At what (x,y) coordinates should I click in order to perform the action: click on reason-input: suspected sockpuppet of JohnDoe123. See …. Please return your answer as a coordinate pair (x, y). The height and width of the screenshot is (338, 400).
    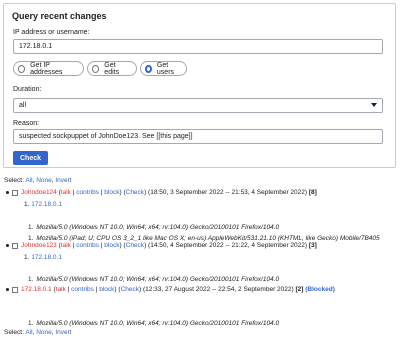
    Looking at the image, I should click on (198, 136).